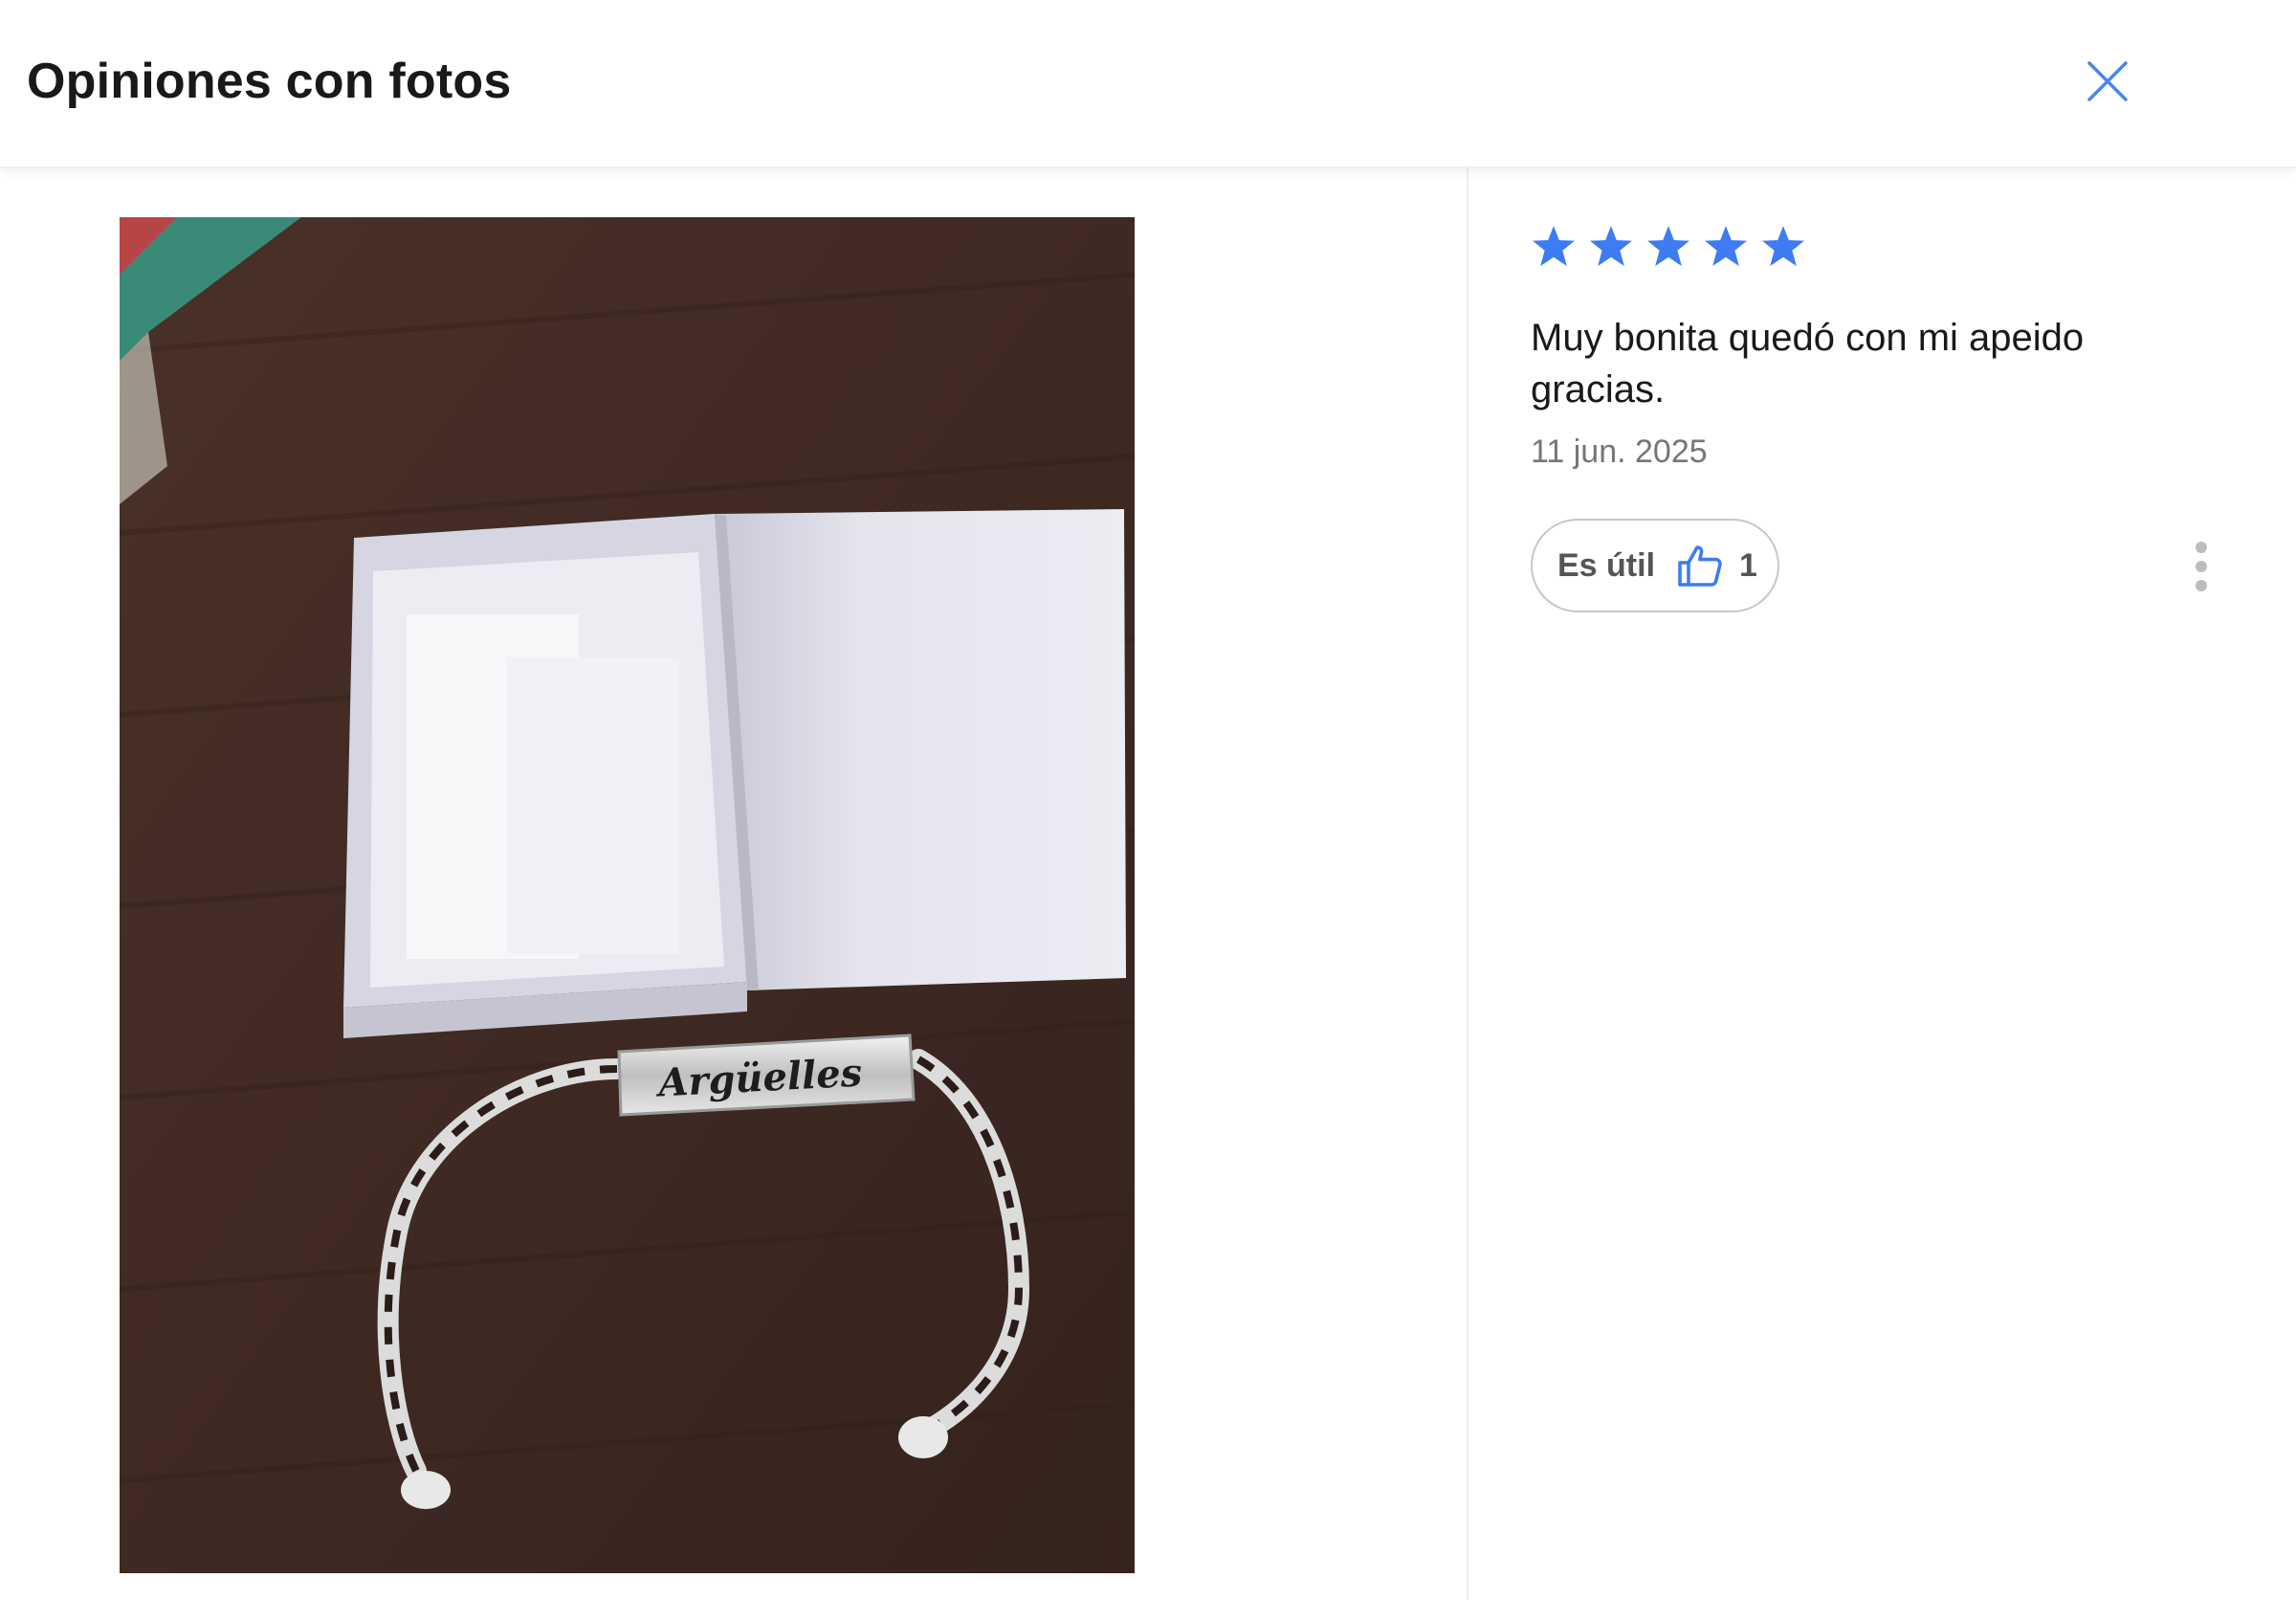 The image size is (2296, 1600). I want to click on more-vertical-icon, so click(2202, 566).